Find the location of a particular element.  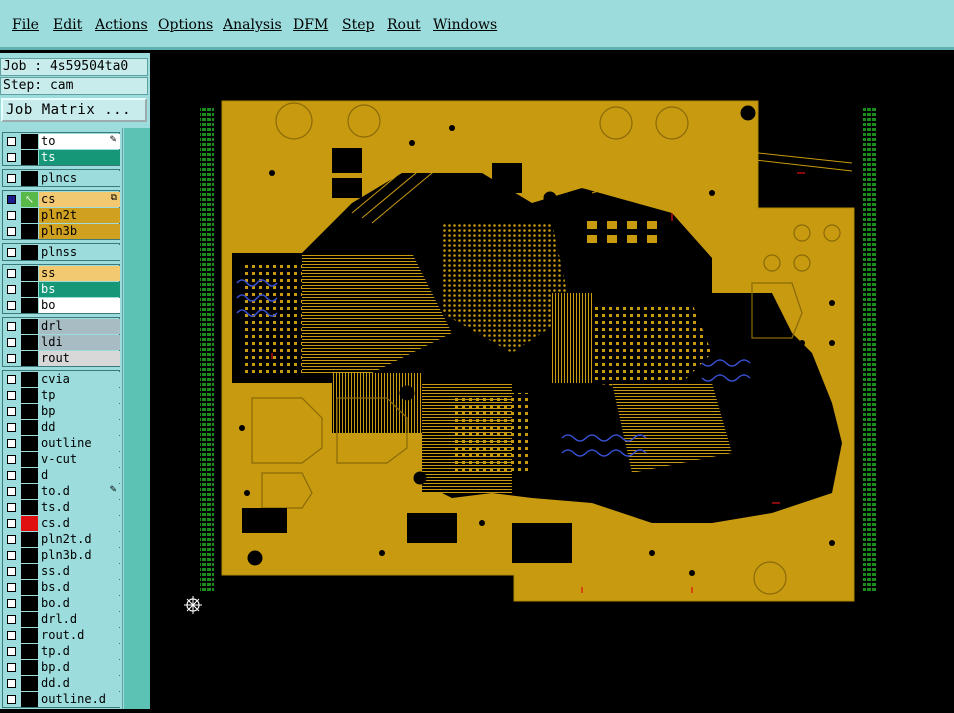

layer-name: cs.d is located at coordinates (79, 523).